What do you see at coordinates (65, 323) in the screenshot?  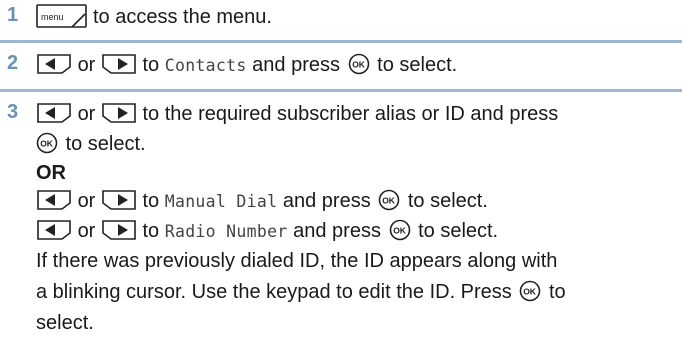 I see `step-3-para-line-3: select.` at bounding box center [65, 323].